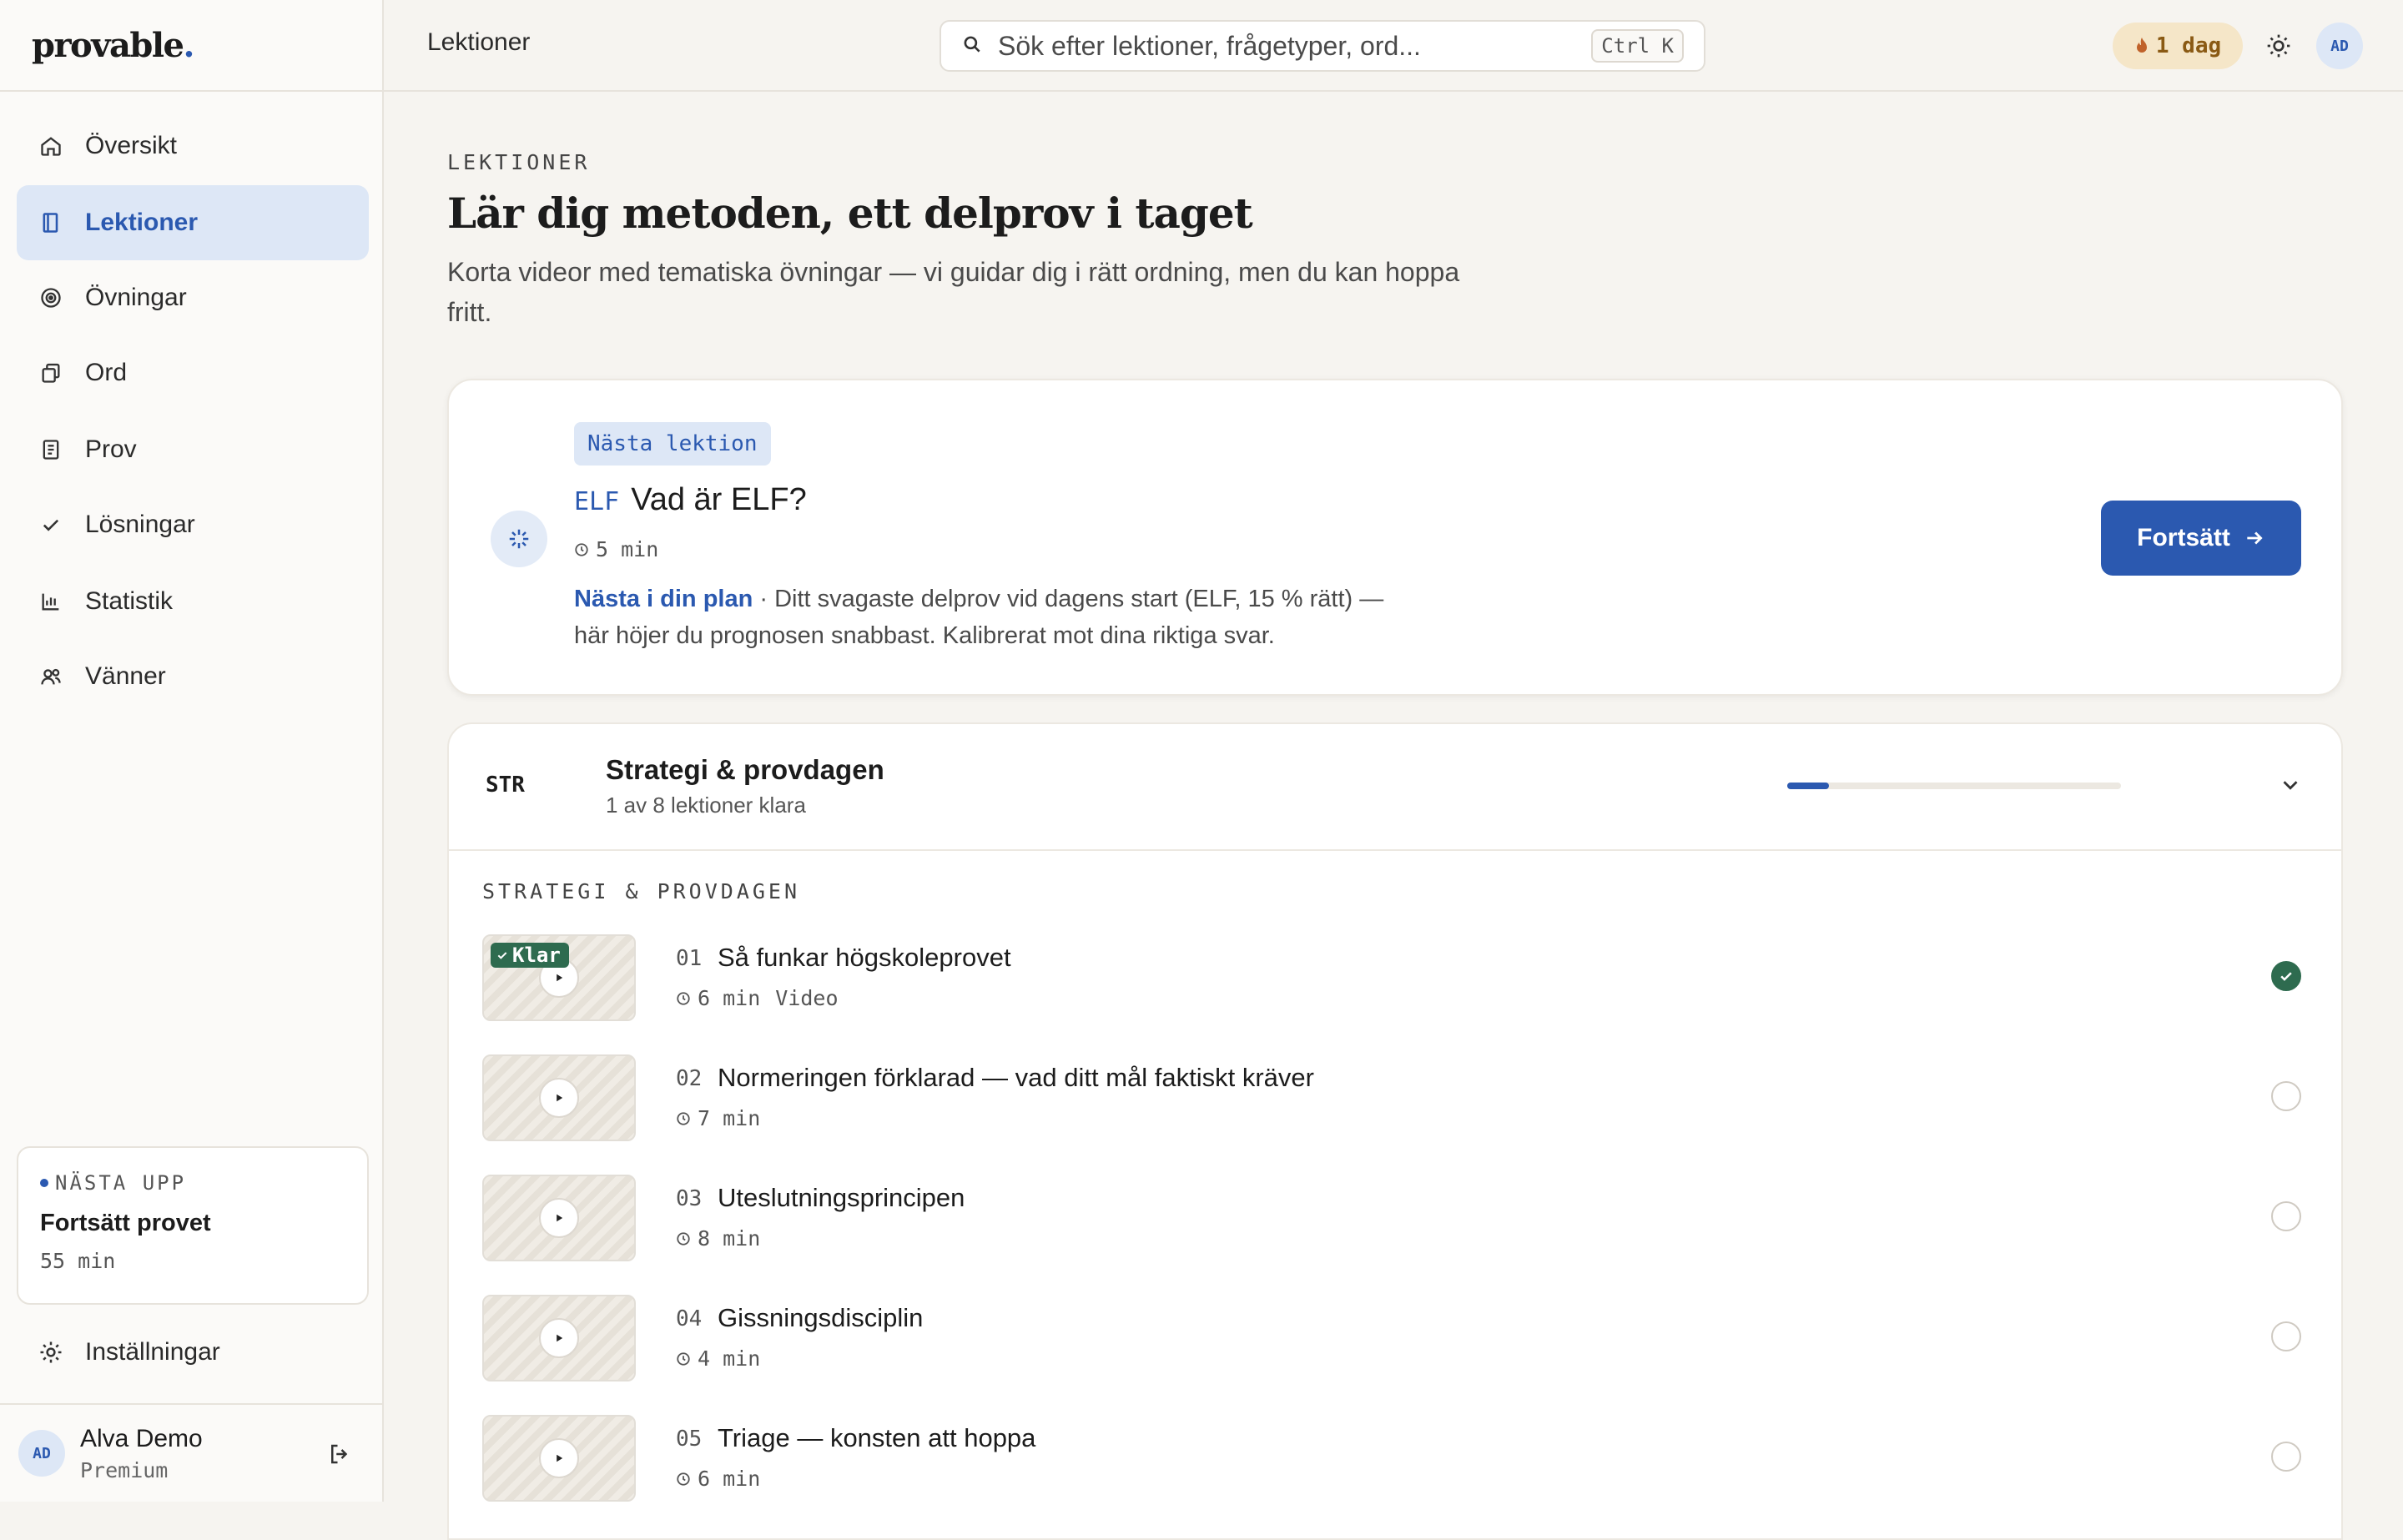 The height and width of the screenshot is (1540, 2403). I want to click on module-progress-text: 1 av 8 lektioner klara, so click(706, 805).